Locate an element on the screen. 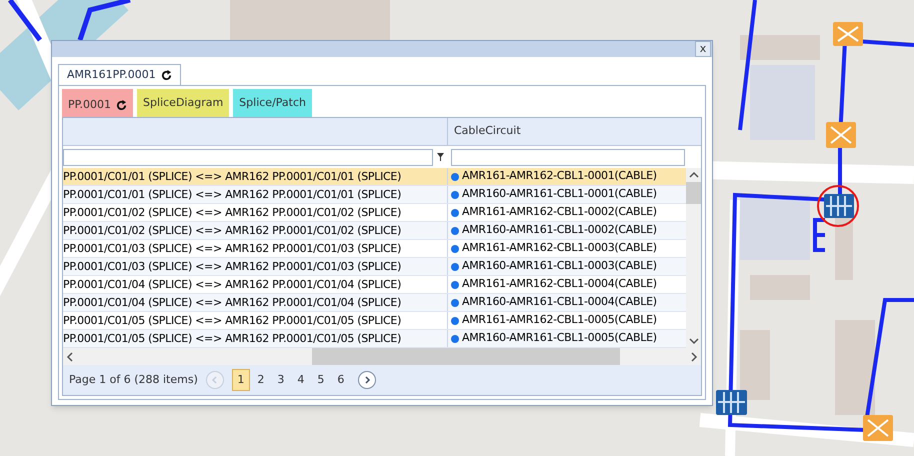  table-row: PP.0001/C01/04 (SPLICE) <=> AMR162 PP.0001/C01/04 (SPLICE) AMR161-AMR162-CBL1-0004(CABLE) is located at coordinates (374, 285).